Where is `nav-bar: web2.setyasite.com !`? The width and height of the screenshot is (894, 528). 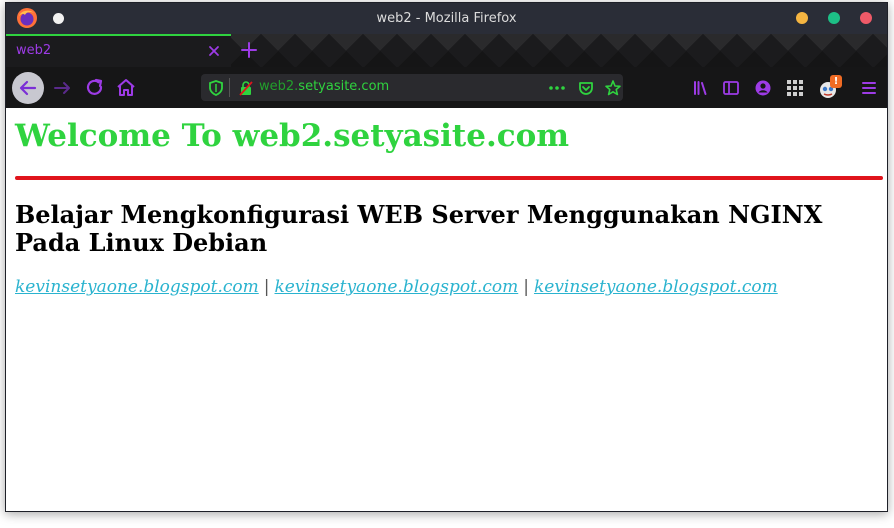 nav-bar: web2.setyasite.com ! is located at coordinates (446, 87).